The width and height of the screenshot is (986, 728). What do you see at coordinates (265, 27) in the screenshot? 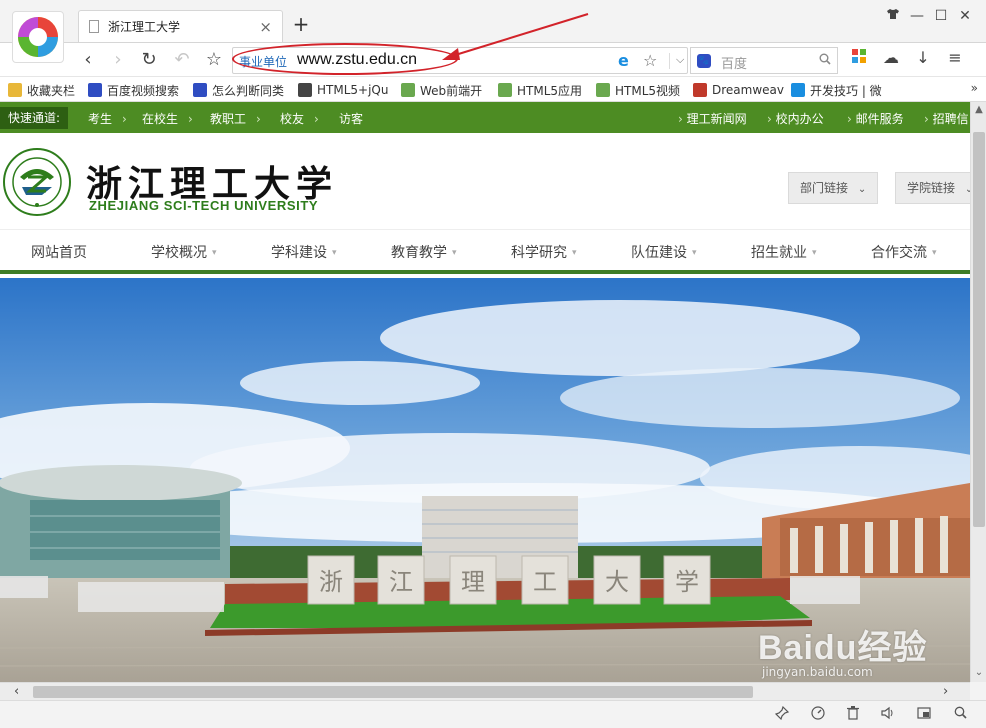
I see `tab-close-icon: ×` at bounding box center [265, 27].